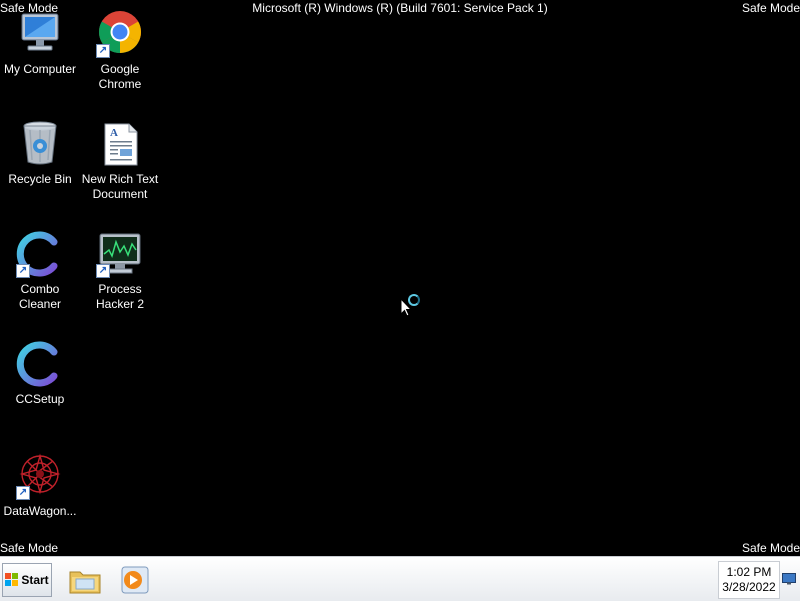 The height and width of the screenshot is (601, 800). I want to click on desktop-icon-google-chrome: ↗ Google Chrome, so click(120, 51).